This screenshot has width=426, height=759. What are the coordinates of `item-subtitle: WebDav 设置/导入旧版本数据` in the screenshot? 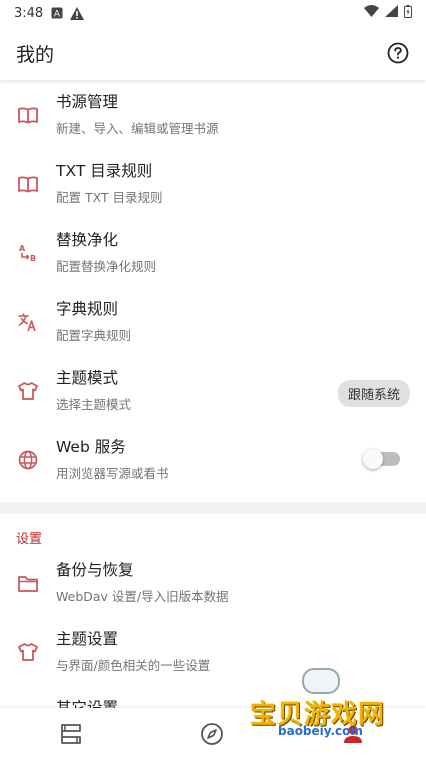 It's located at (142, 596).